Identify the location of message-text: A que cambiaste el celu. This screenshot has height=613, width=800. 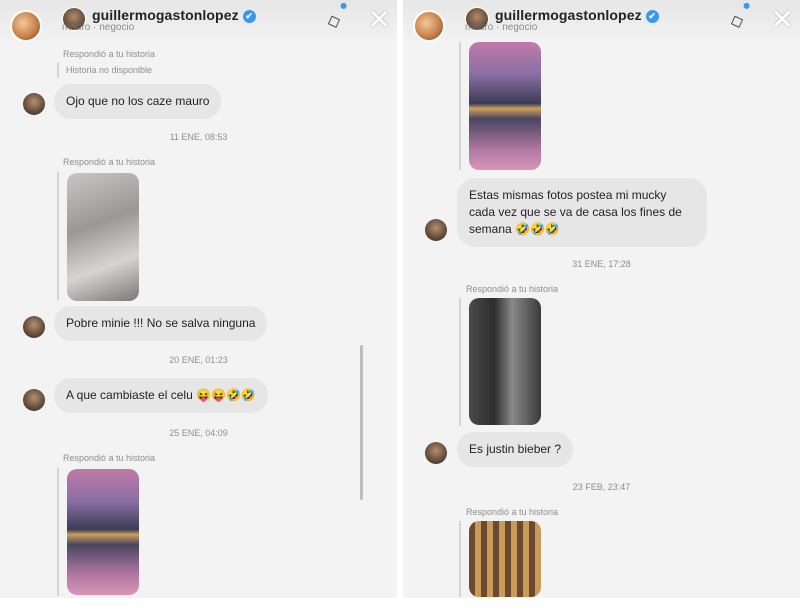
(129, 395).